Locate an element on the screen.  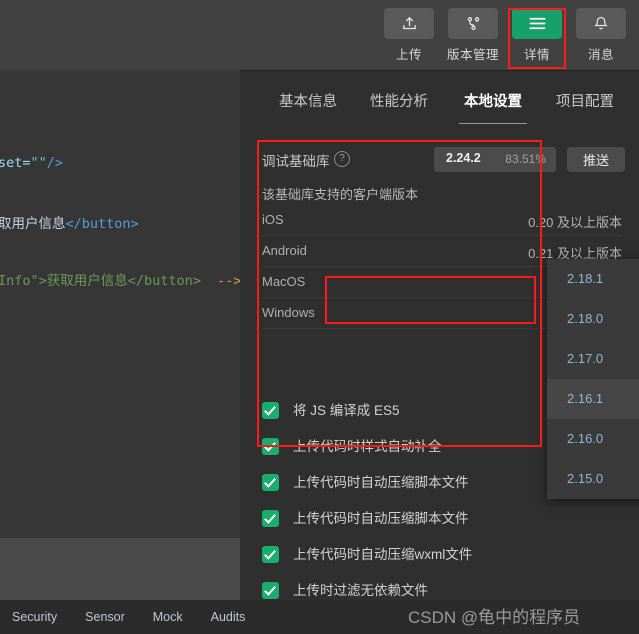
branch-icon is located at coordinates (473, 23).